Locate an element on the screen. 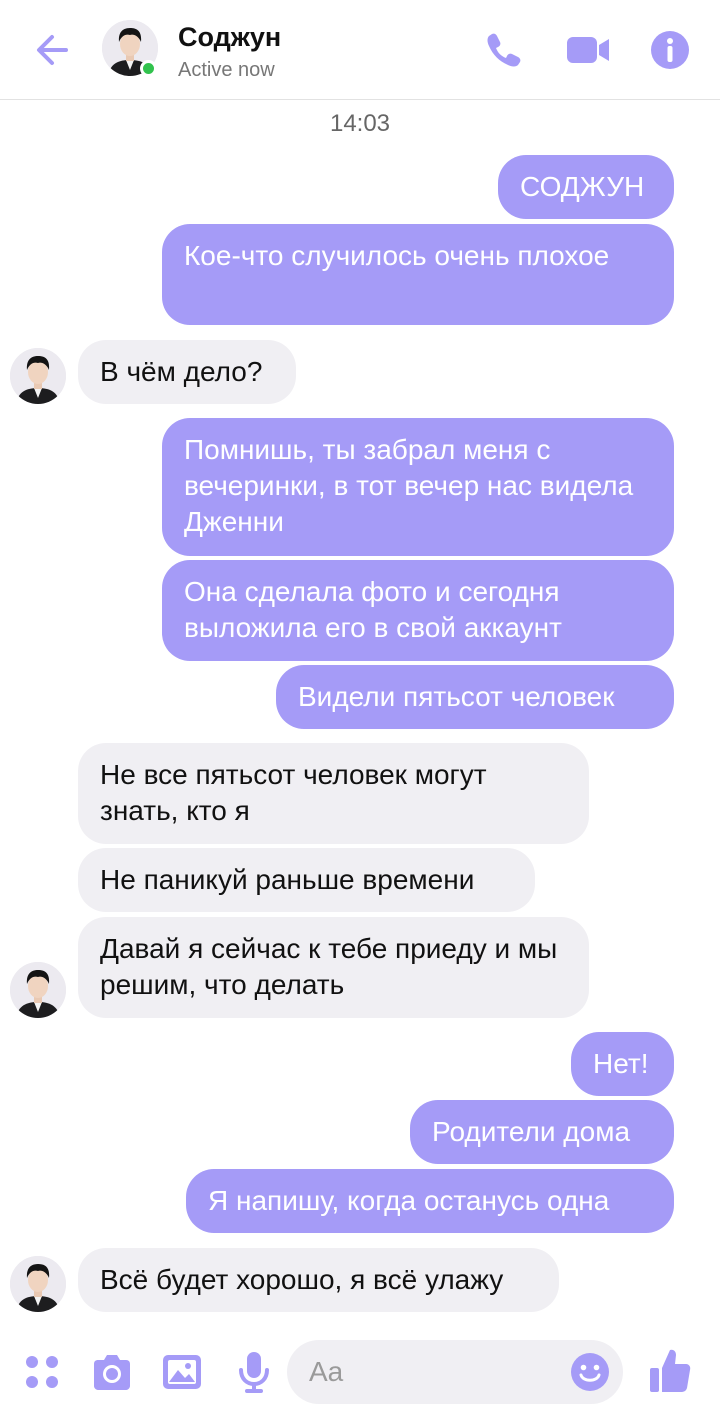 The height and width of the screenshot is (1424, 720). gallery-button is located at coordinates (182, 1372).